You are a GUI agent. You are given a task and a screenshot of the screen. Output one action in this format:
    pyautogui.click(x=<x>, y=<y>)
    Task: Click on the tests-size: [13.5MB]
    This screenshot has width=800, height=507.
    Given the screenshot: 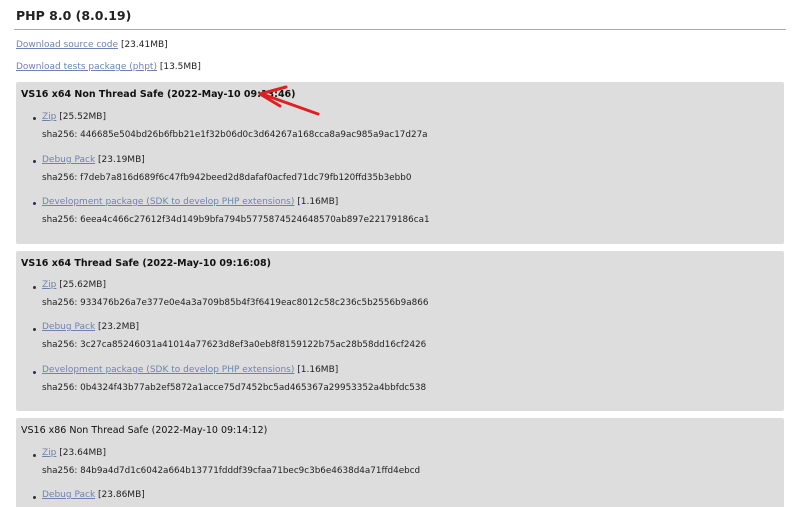 What is the action you would take?
    pyautogui.click(x=180, y=67)
    